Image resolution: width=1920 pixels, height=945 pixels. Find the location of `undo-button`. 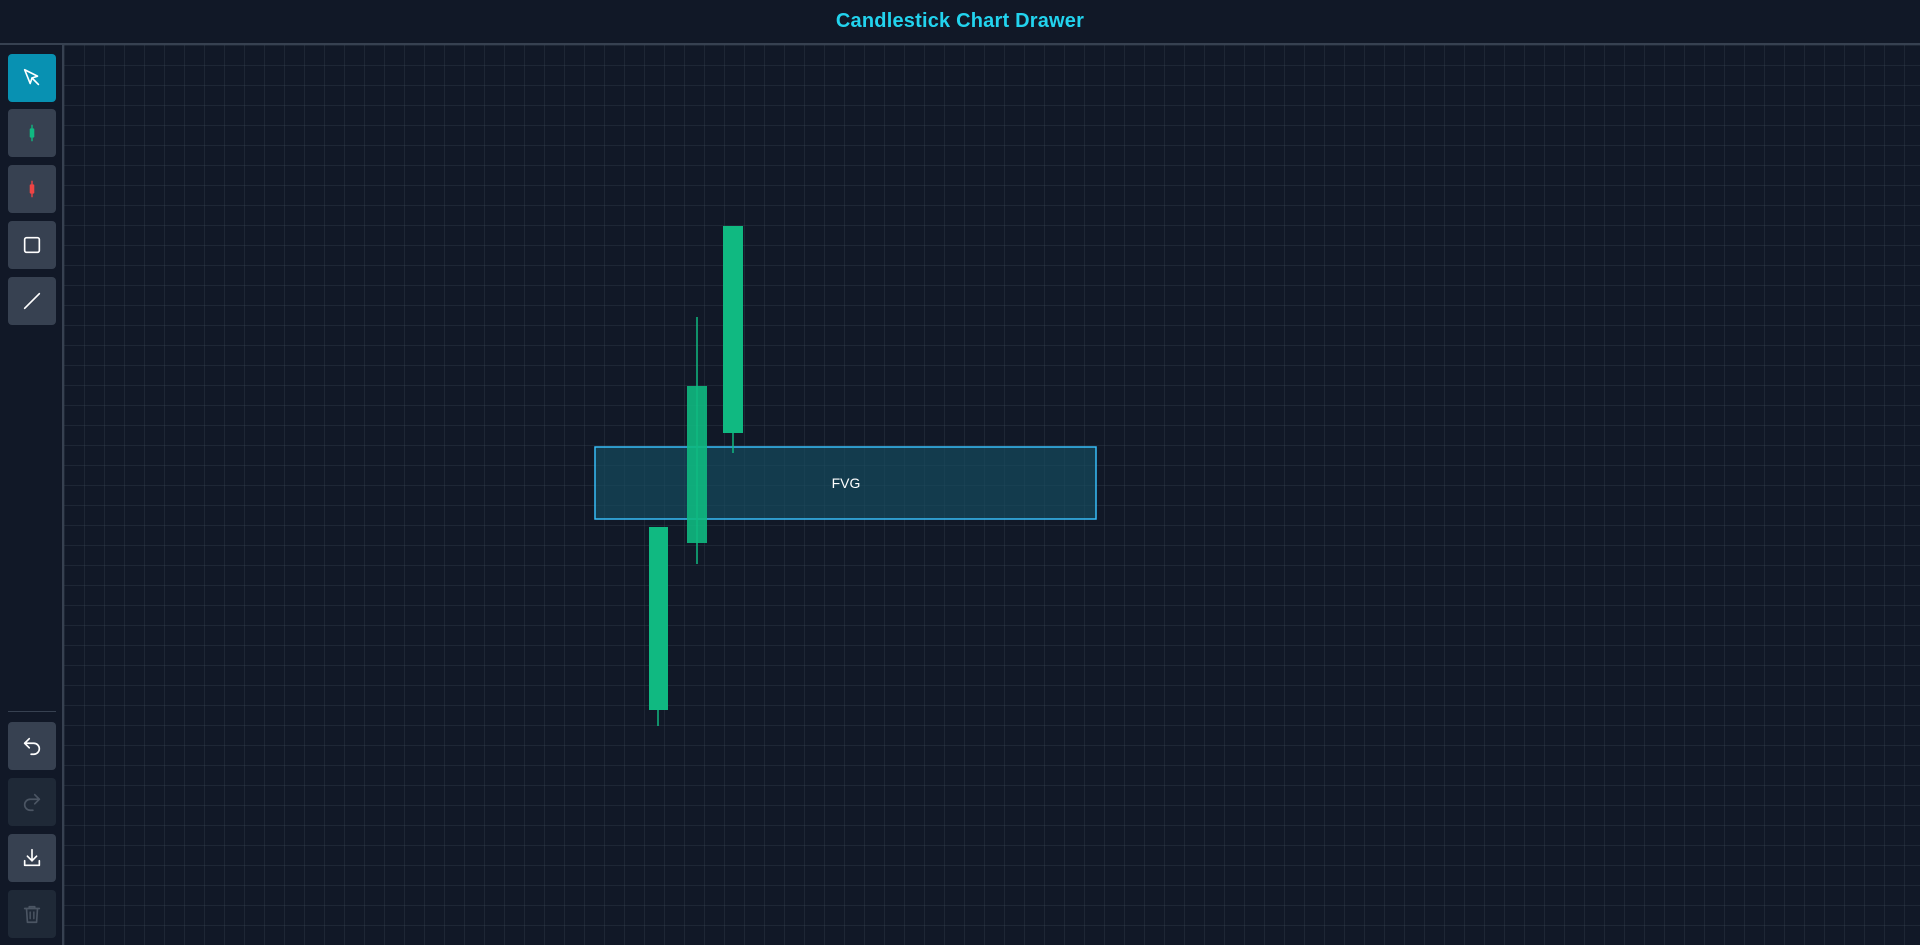

undo-button is located at coordinates (32, 746).